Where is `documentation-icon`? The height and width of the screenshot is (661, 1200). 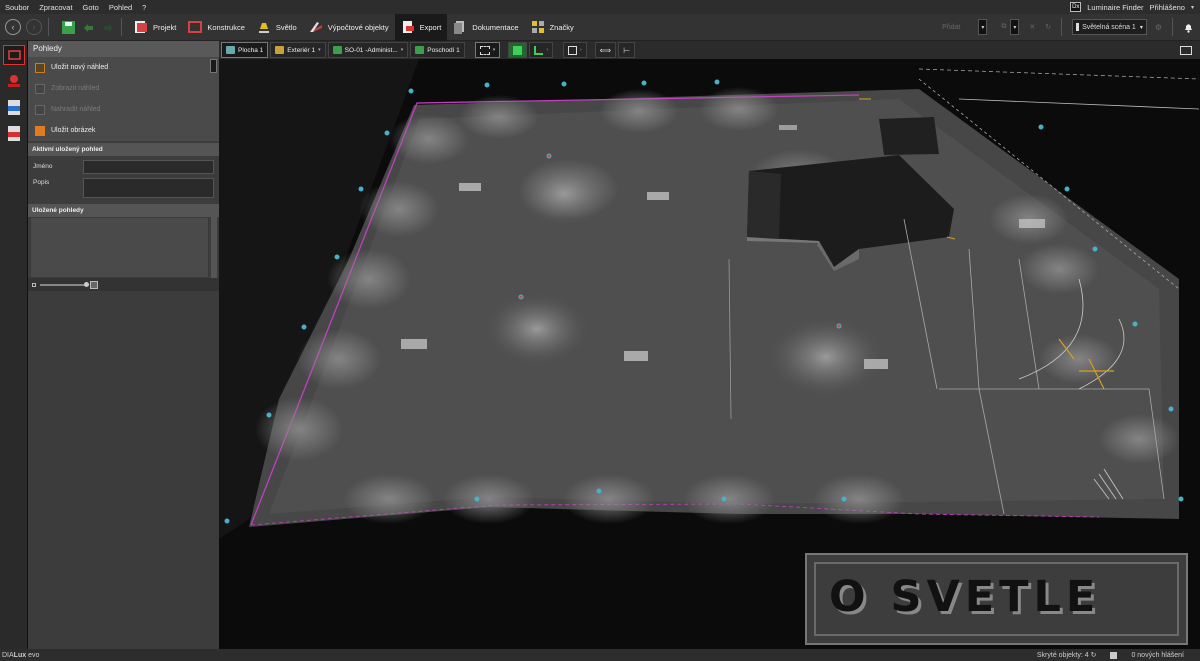
documentation-icon is located at coordinates (459, 27).